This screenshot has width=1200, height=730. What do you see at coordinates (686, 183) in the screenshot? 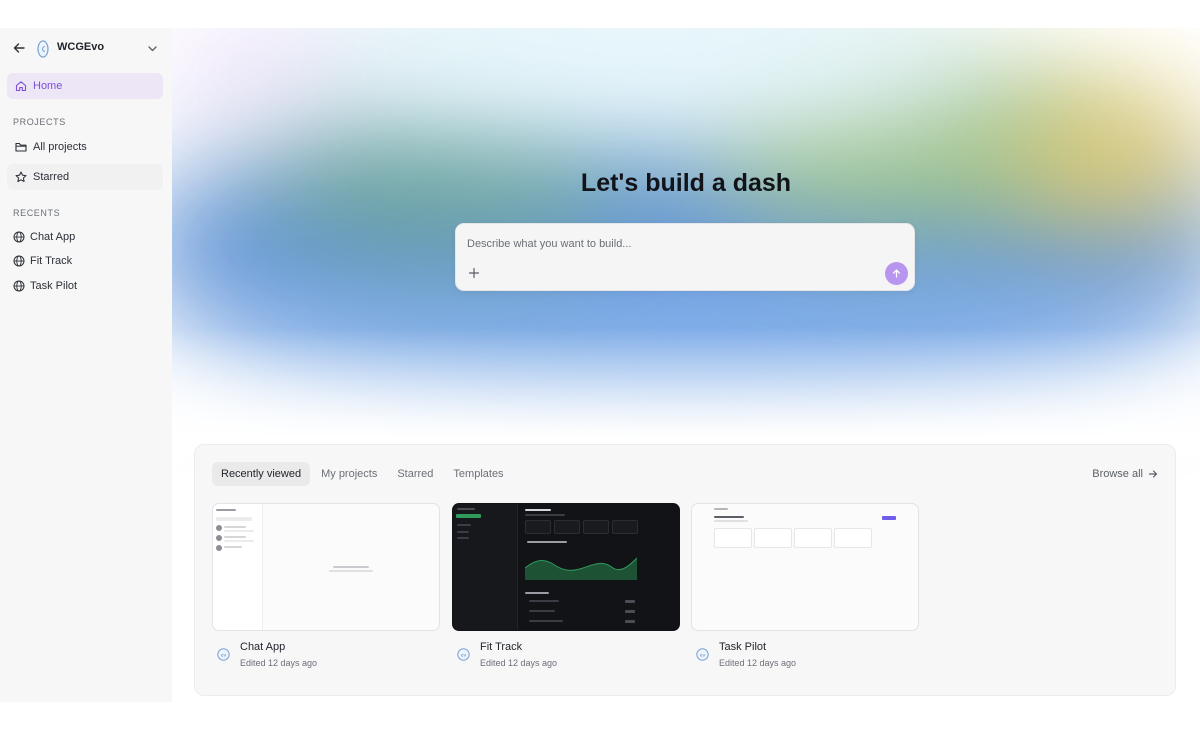
I see `page-title: Let's build a dash` at bounding box center [686, 183].